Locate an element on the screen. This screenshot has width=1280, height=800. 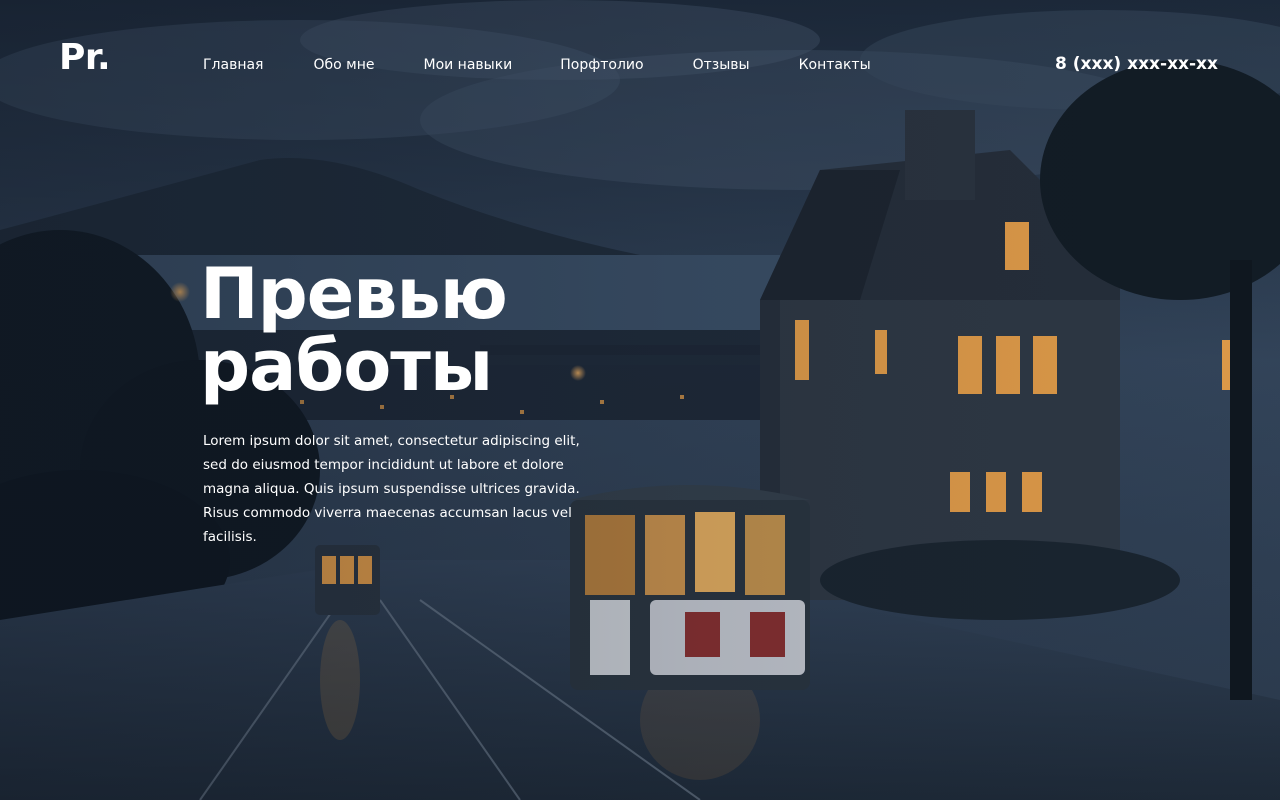
hero-title: Превью работы is located at coordinates (460, 330).